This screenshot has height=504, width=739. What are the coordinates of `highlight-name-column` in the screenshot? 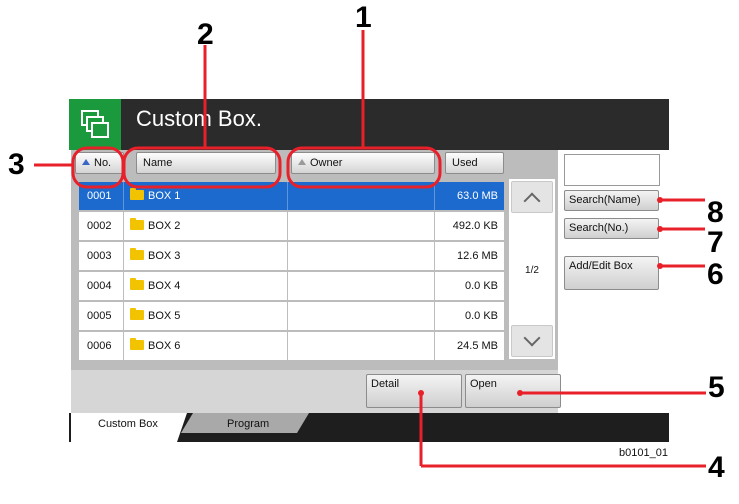 It's located at (202, 167).